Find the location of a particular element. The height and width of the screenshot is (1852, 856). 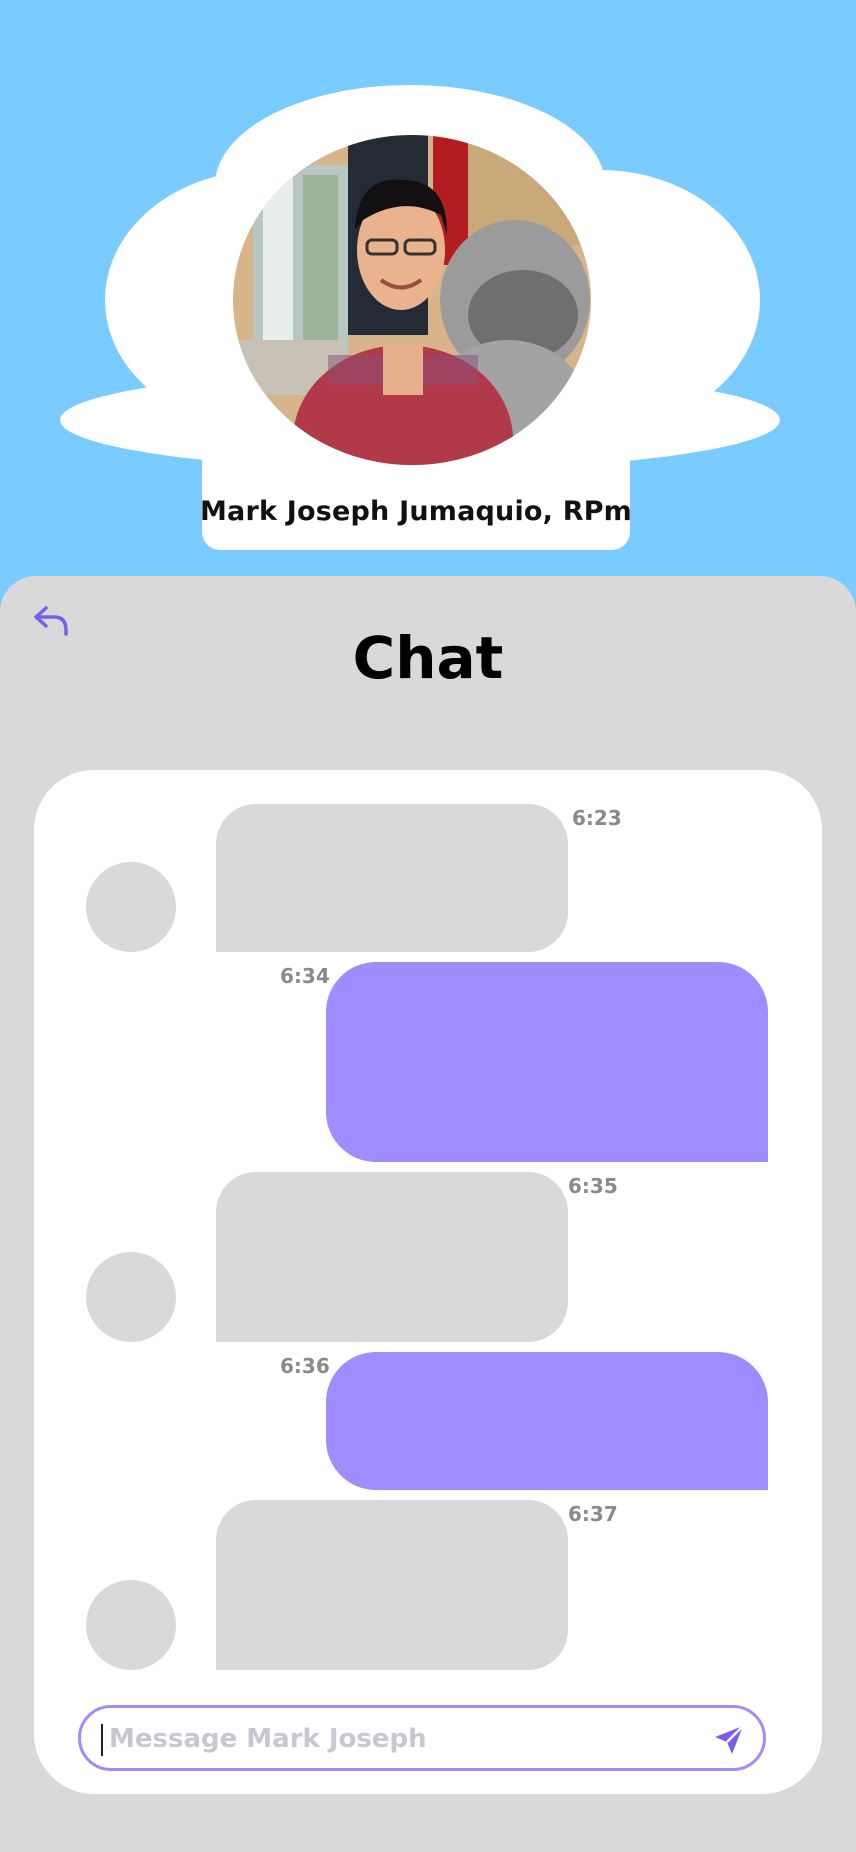

profile-name: Mark Joseph Jumaquio, RPm is located at coordinates (416, 511).